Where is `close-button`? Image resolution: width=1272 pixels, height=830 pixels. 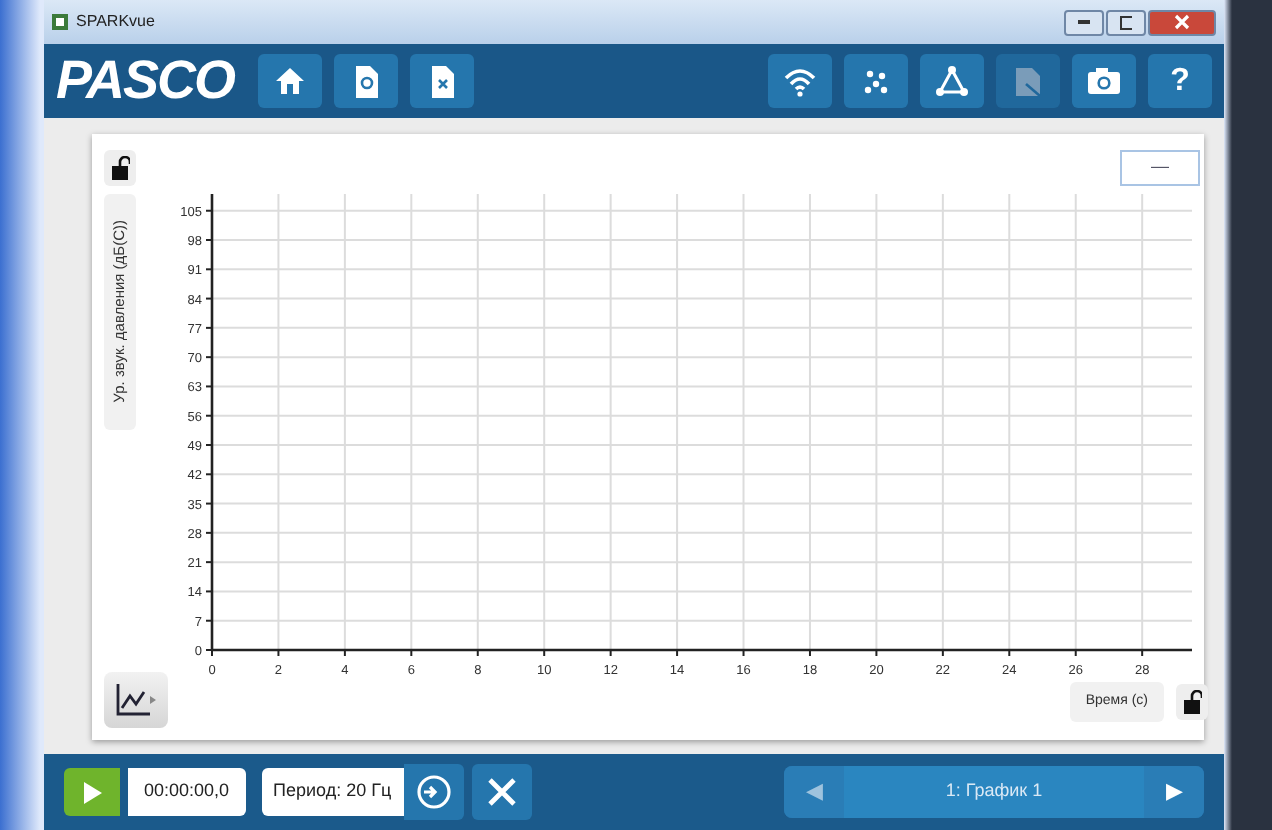
close-button is located at coordinates (1182, 22).